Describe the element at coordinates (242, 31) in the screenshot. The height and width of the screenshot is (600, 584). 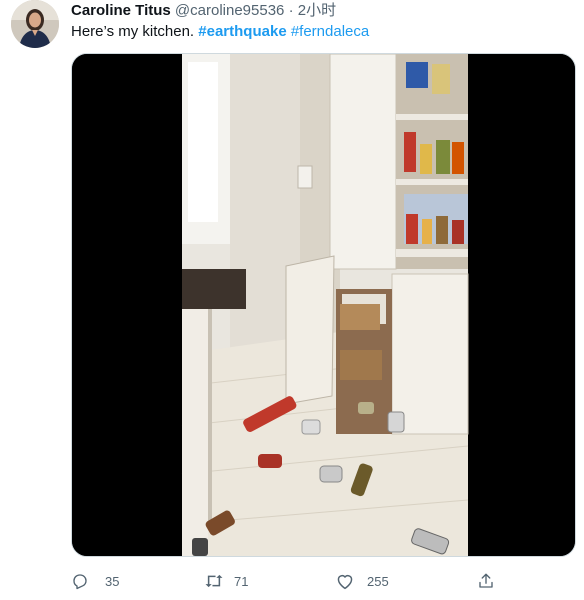
I see `hashtag-earthquake: #earthquake` at that location.